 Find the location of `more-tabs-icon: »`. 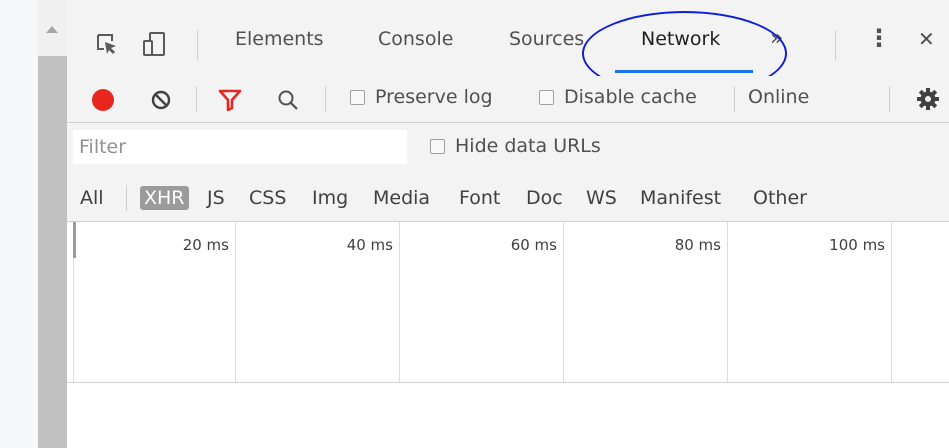

more-tabs-icon: » is located at coordinates (776, 38).